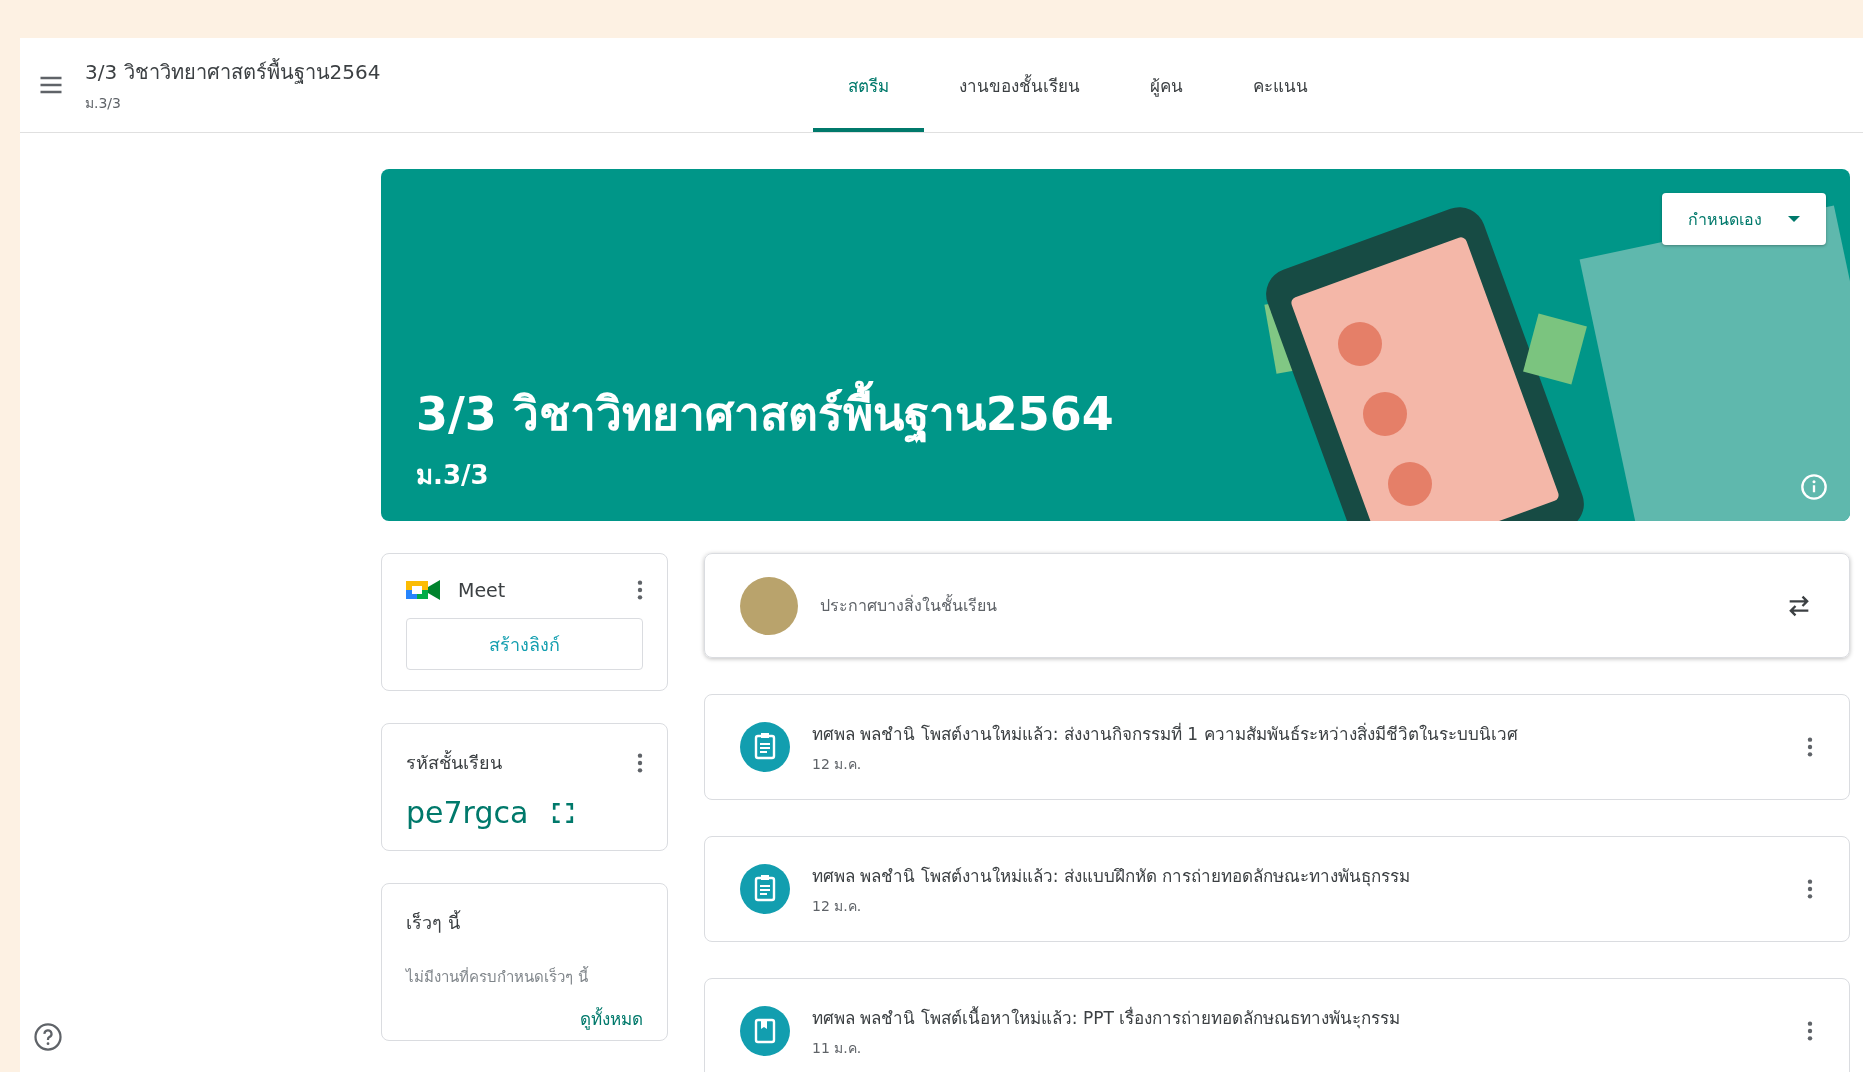 The height and width of the screenshot is (1072, 1863). What do you see at coordinates (1280, 85) in the screenshot?
I see `tab: คะแนน` at bounding box center [1280, 85].